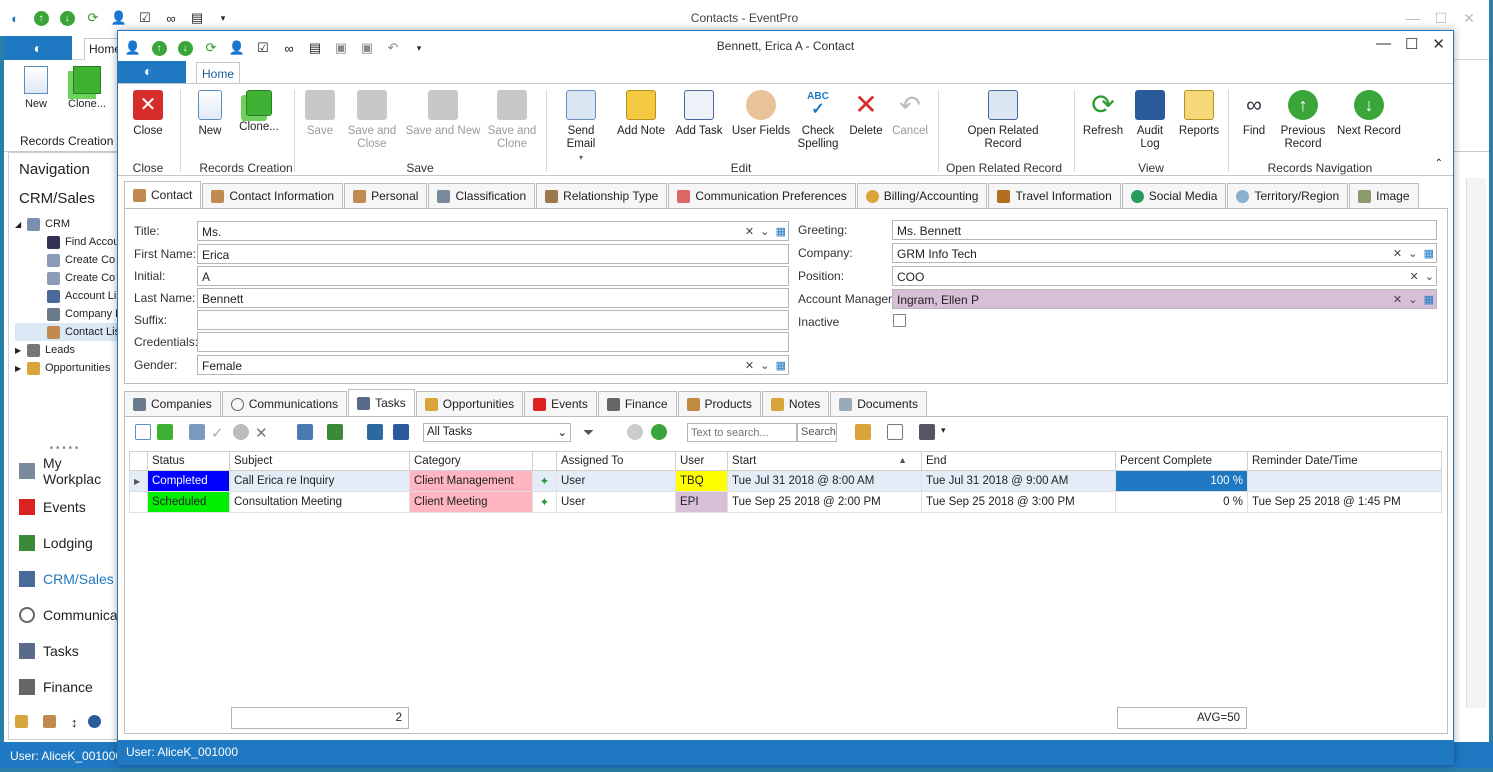  I want to click on nav-finance: Finance, so click(64, 687).